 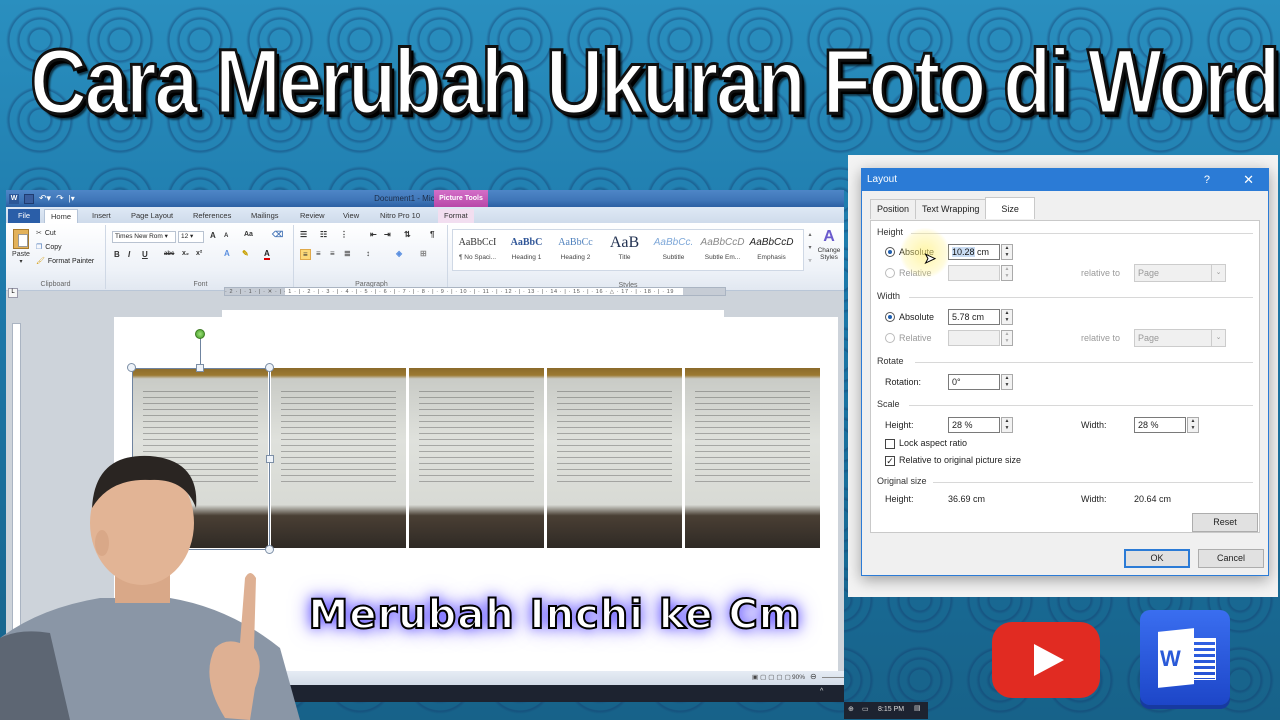 I want to click on bold-button: B, so click(x=117, y=254).